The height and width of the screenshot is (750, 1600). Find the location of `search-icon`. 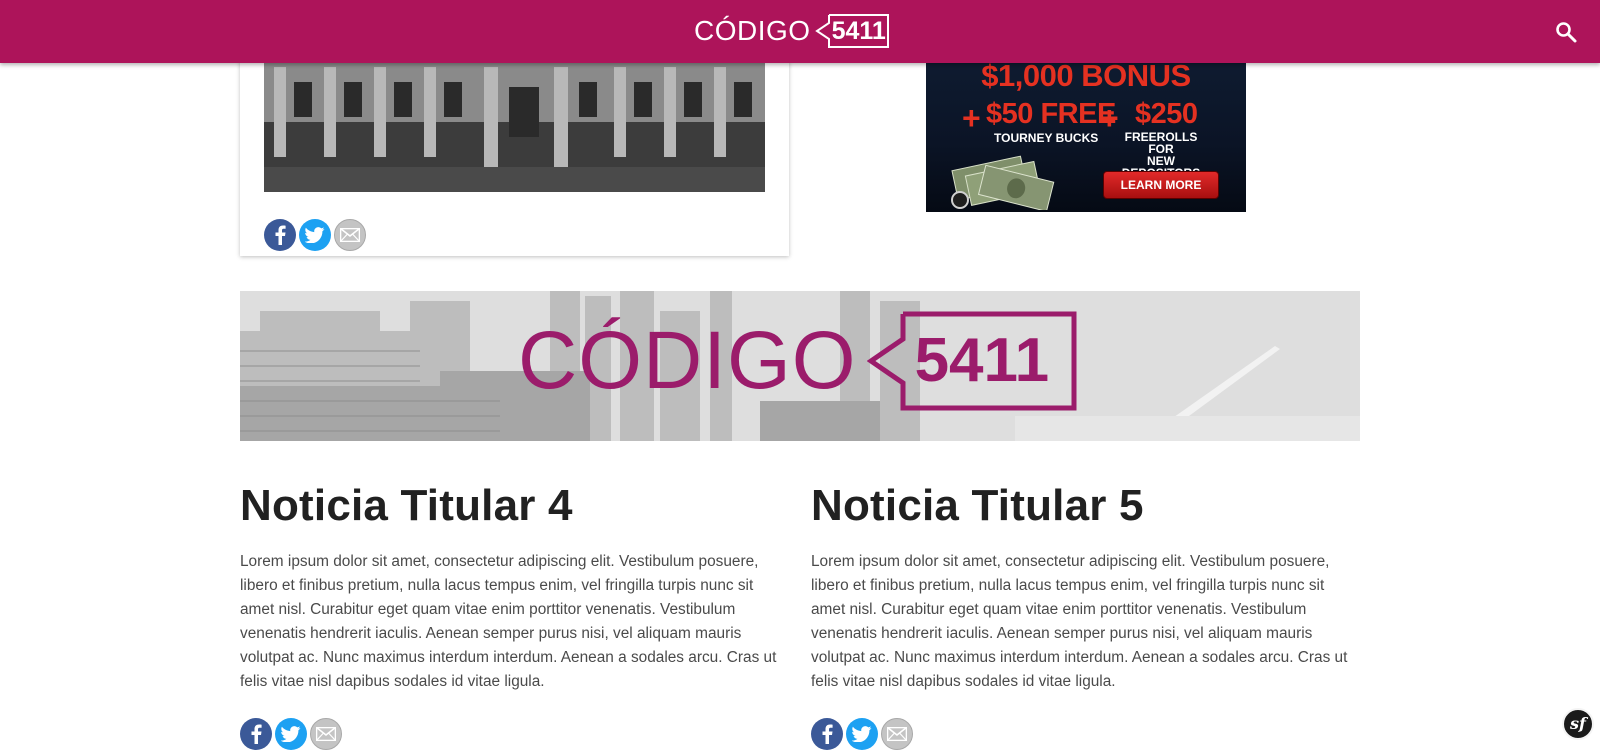

search-icon is located at coordinates (1566, 32).